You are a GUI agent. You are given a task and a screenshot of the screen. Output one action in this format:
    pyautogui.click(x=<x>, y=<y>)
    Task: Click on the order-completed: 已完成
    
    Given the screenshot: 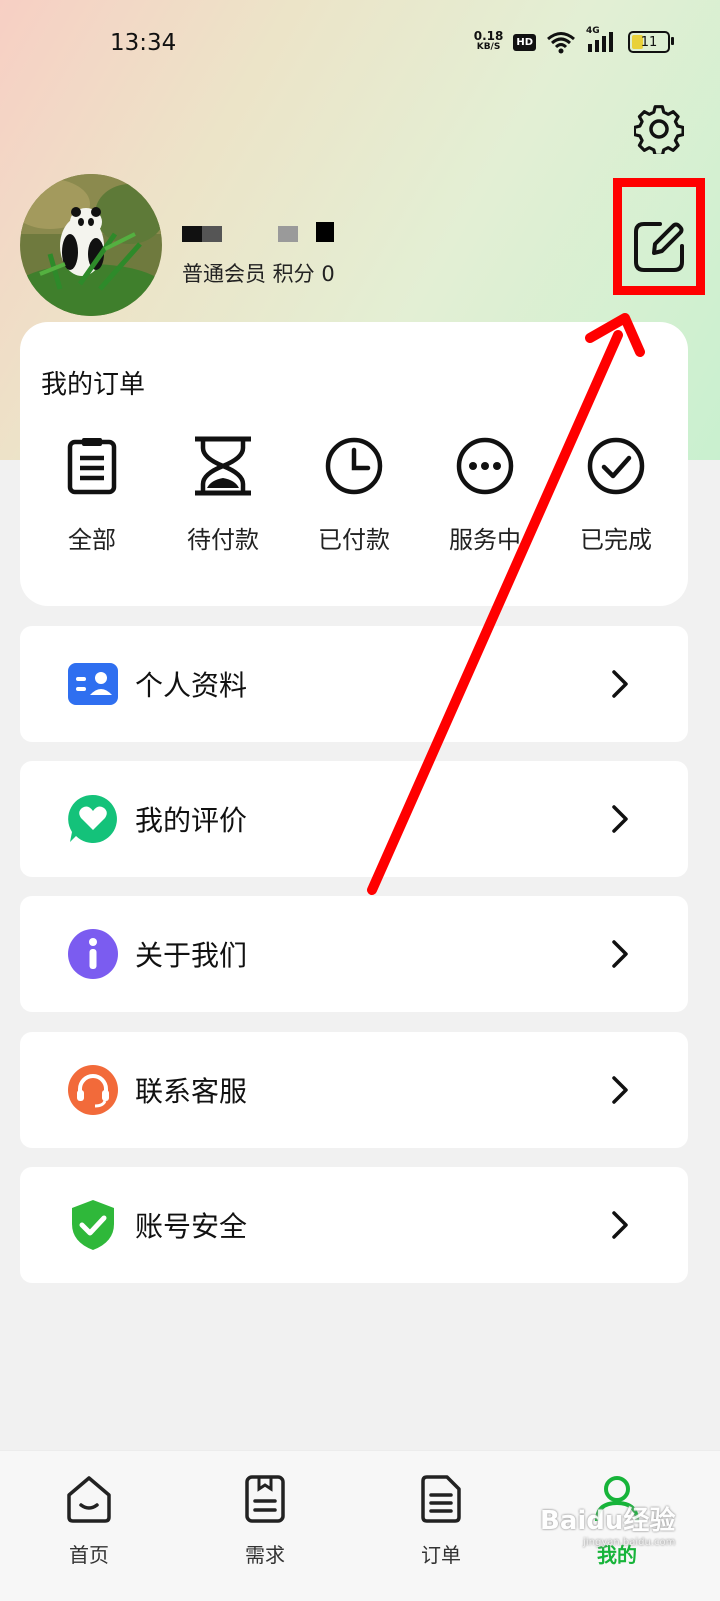 What is the action you would take?
    pyautogui.click(x=616, y=494)
    